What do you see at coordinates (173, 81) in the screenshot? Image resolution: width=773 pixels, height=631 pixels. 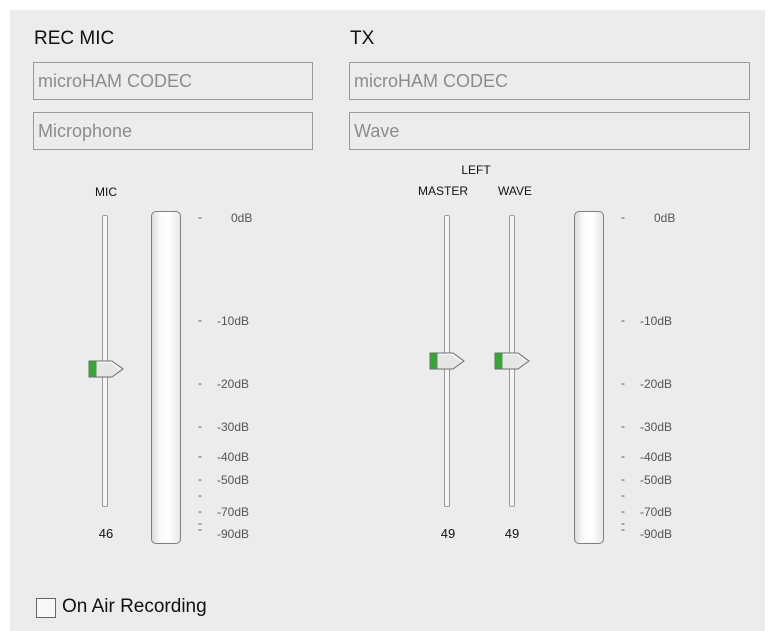 I see `rec-mic-device-field: microHAM CODEC` at bounding box center [173, 81].